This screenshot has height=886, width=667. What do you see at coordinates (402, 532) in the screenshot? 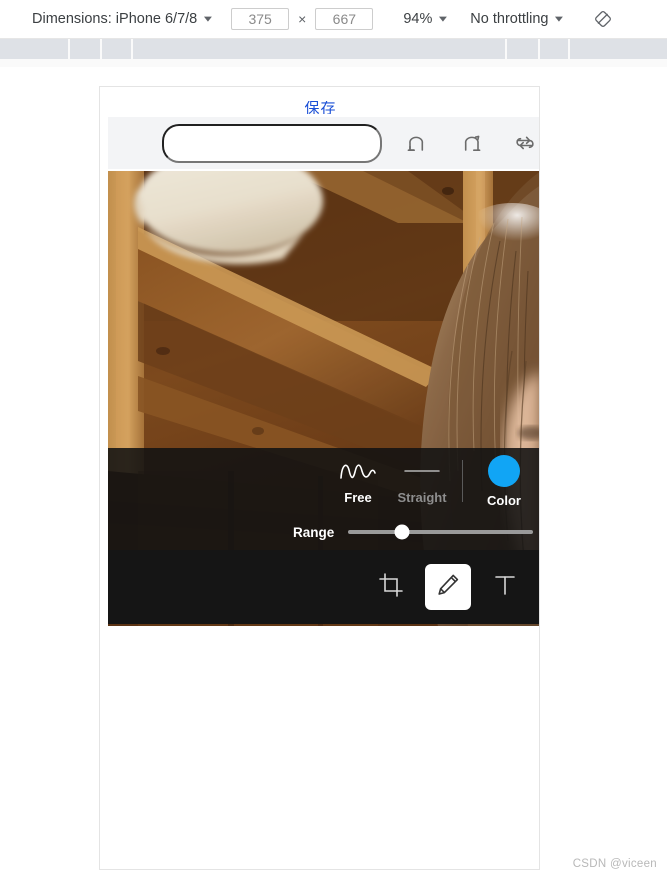
I see `range-slider-thumb` at bounding box center [402, 532].